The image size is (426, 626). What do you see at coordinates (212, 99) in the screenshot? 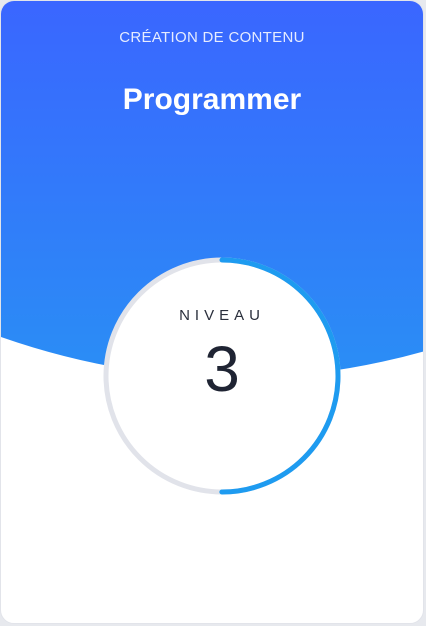
I see `card-title: Programmer` at bounding box center [212, 99].